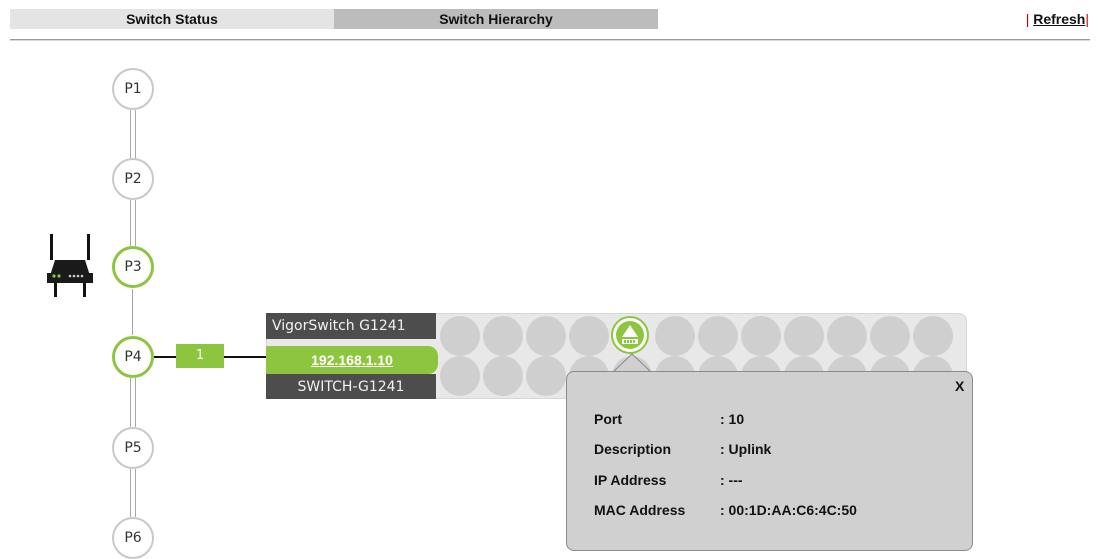 The image size is (1099, 559). What do you see at coordinates (172, 19) in the screenshot?
I see `tab-switch-status: Switch Status` at bounding box center [172, 19].